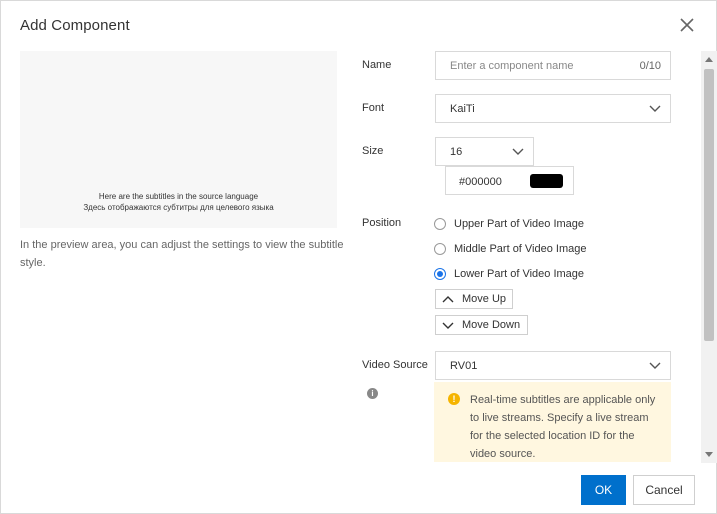 This screenshot has width=717, height=514. What do you see at coordinates (553, 108) in the screenshot?
I see `font-select: KaiTi` at bounding box center [553, 108].